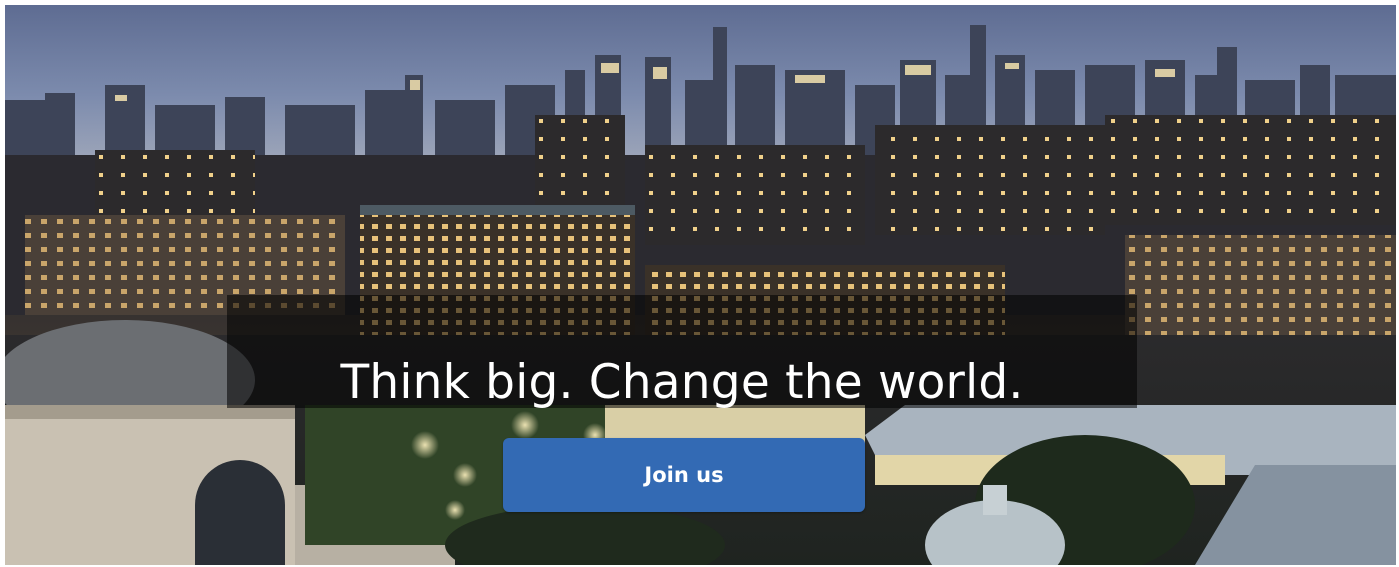 Image resolution: width=1399 pixels, height=567 pixels. What do you see at coordinates (682, 383) in the screenshot?
I see `hero-headline: Think big. Change the world.` at bounding box center [682, 383].